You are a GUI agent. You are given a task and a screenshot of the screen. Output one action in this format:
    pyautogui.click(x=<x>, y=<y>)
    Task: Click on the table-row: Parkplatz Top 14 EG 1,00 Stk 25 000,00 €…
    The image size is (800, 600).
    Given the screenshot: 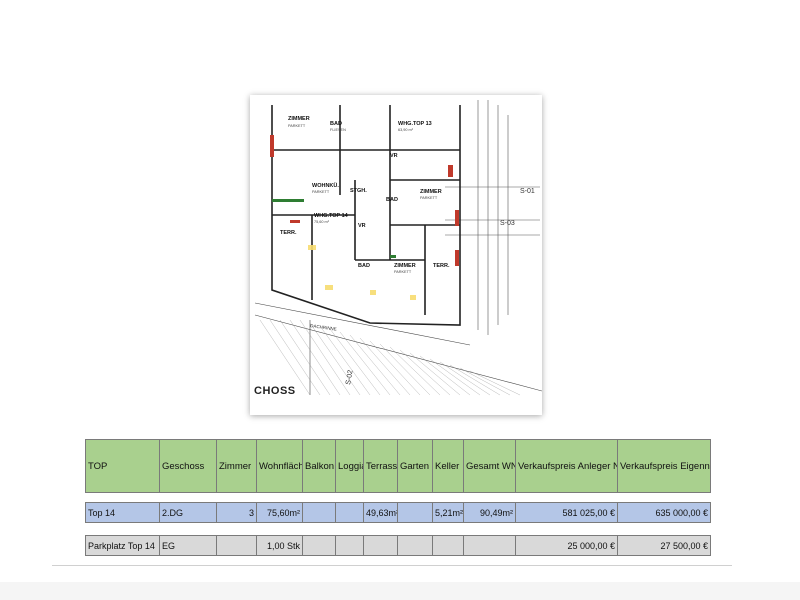 What is the action you would take?
    pyautogui.click(x=398, y=545)
    